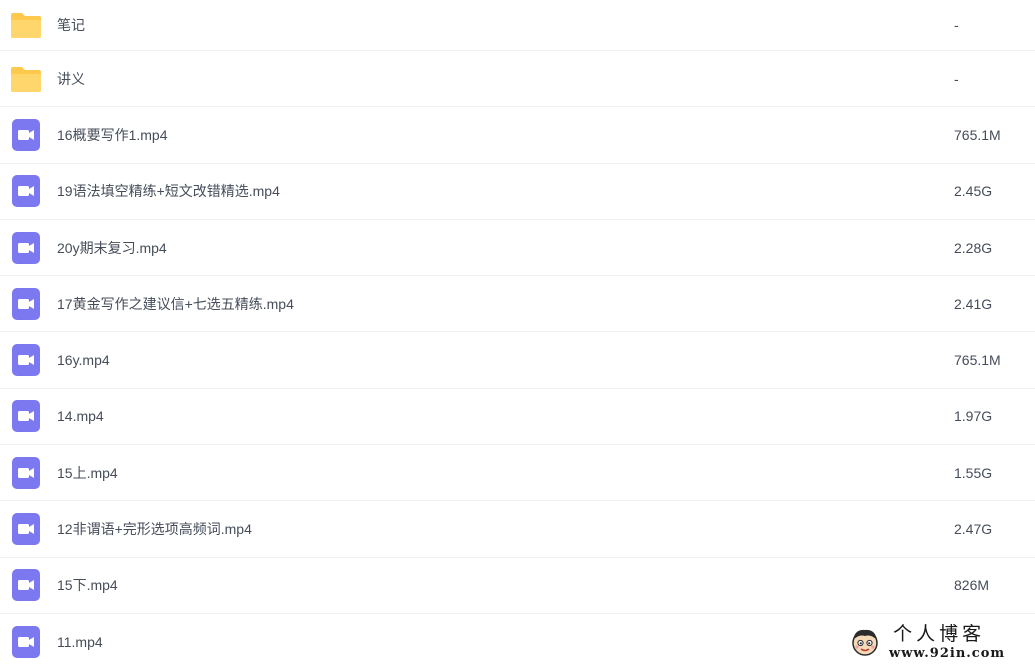 Image resolution: width=1035 pixels, height=666 pixels. I want to click on file-name: 笔记, so click(71, 25).